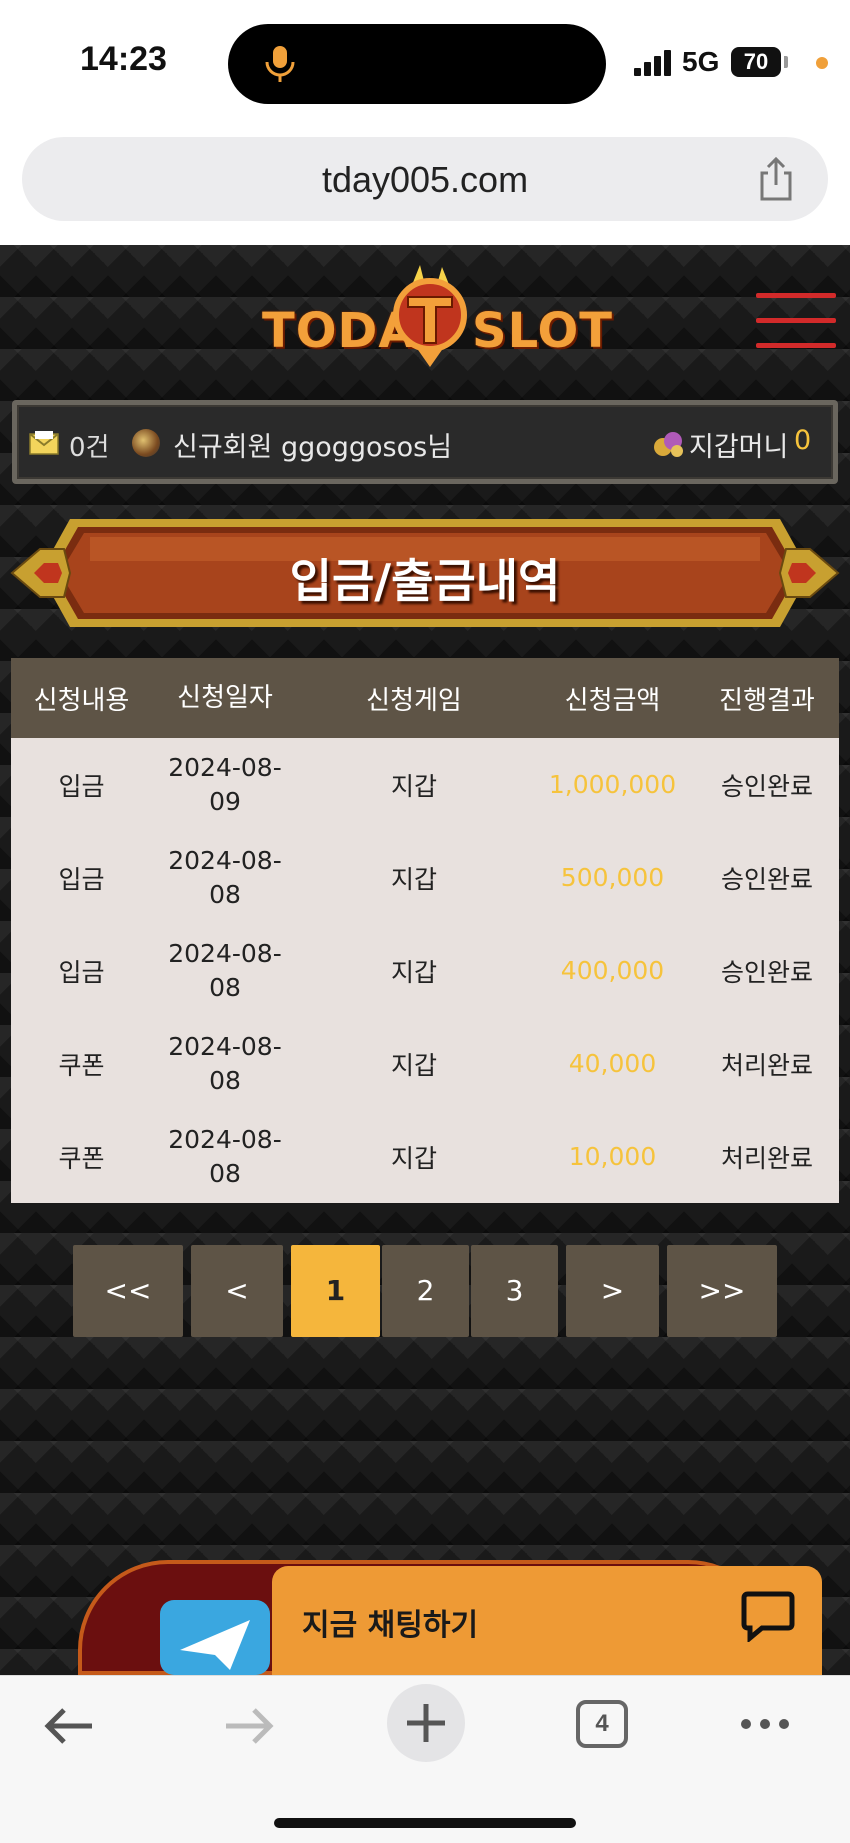 This screenshot has width=850, height=1843. I want to click on logo-emblem-icon, so click(430, 316).